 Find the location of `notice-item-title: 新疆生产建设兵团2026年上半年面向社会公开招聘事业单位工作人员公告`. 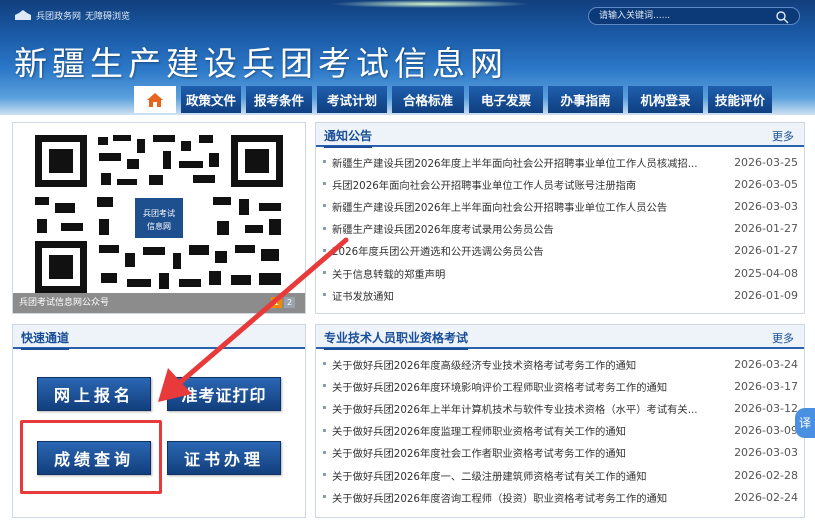

notice-item-title: 新疆生产建设兵团2026年上半年面向社会公开招聘事业单位工作人员公告 is located at coordinates (532, 206).